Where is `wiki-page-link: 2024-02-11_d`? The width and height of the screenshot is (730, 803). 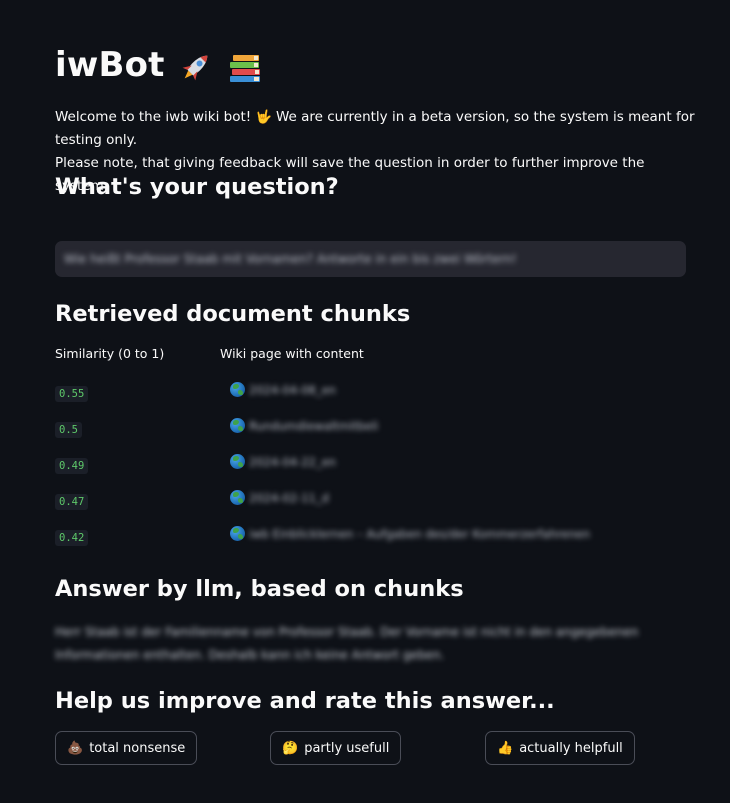
wiki-page-link: 2024-02-11_d is located at coordinates (279, 497).